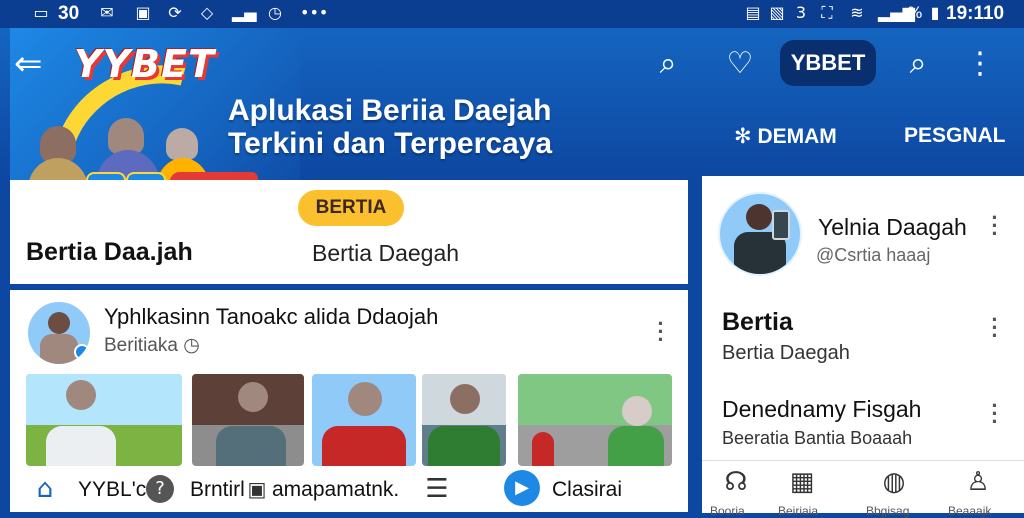 This screenshot has height=518, width=1024. What do you see at coordinates (144, 64) in the screenshot?
I see `app-logo: YYBET` at bounding box center [144, 64].